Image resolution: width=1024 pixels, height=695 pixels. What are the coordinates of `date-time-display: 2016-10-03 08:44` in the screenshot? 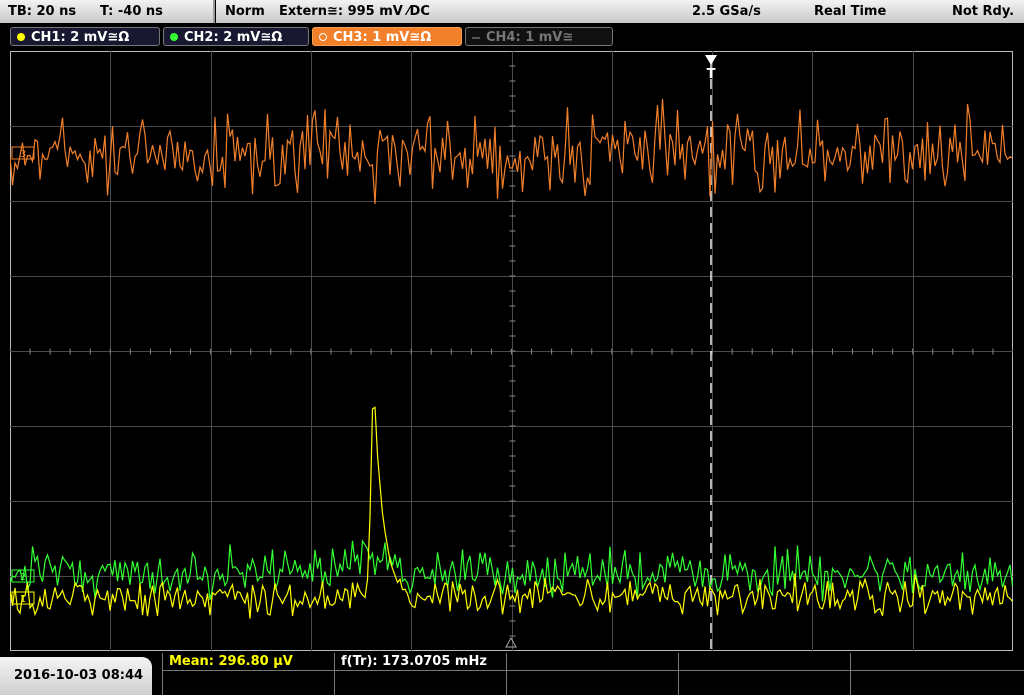 It's located at (76, 676).